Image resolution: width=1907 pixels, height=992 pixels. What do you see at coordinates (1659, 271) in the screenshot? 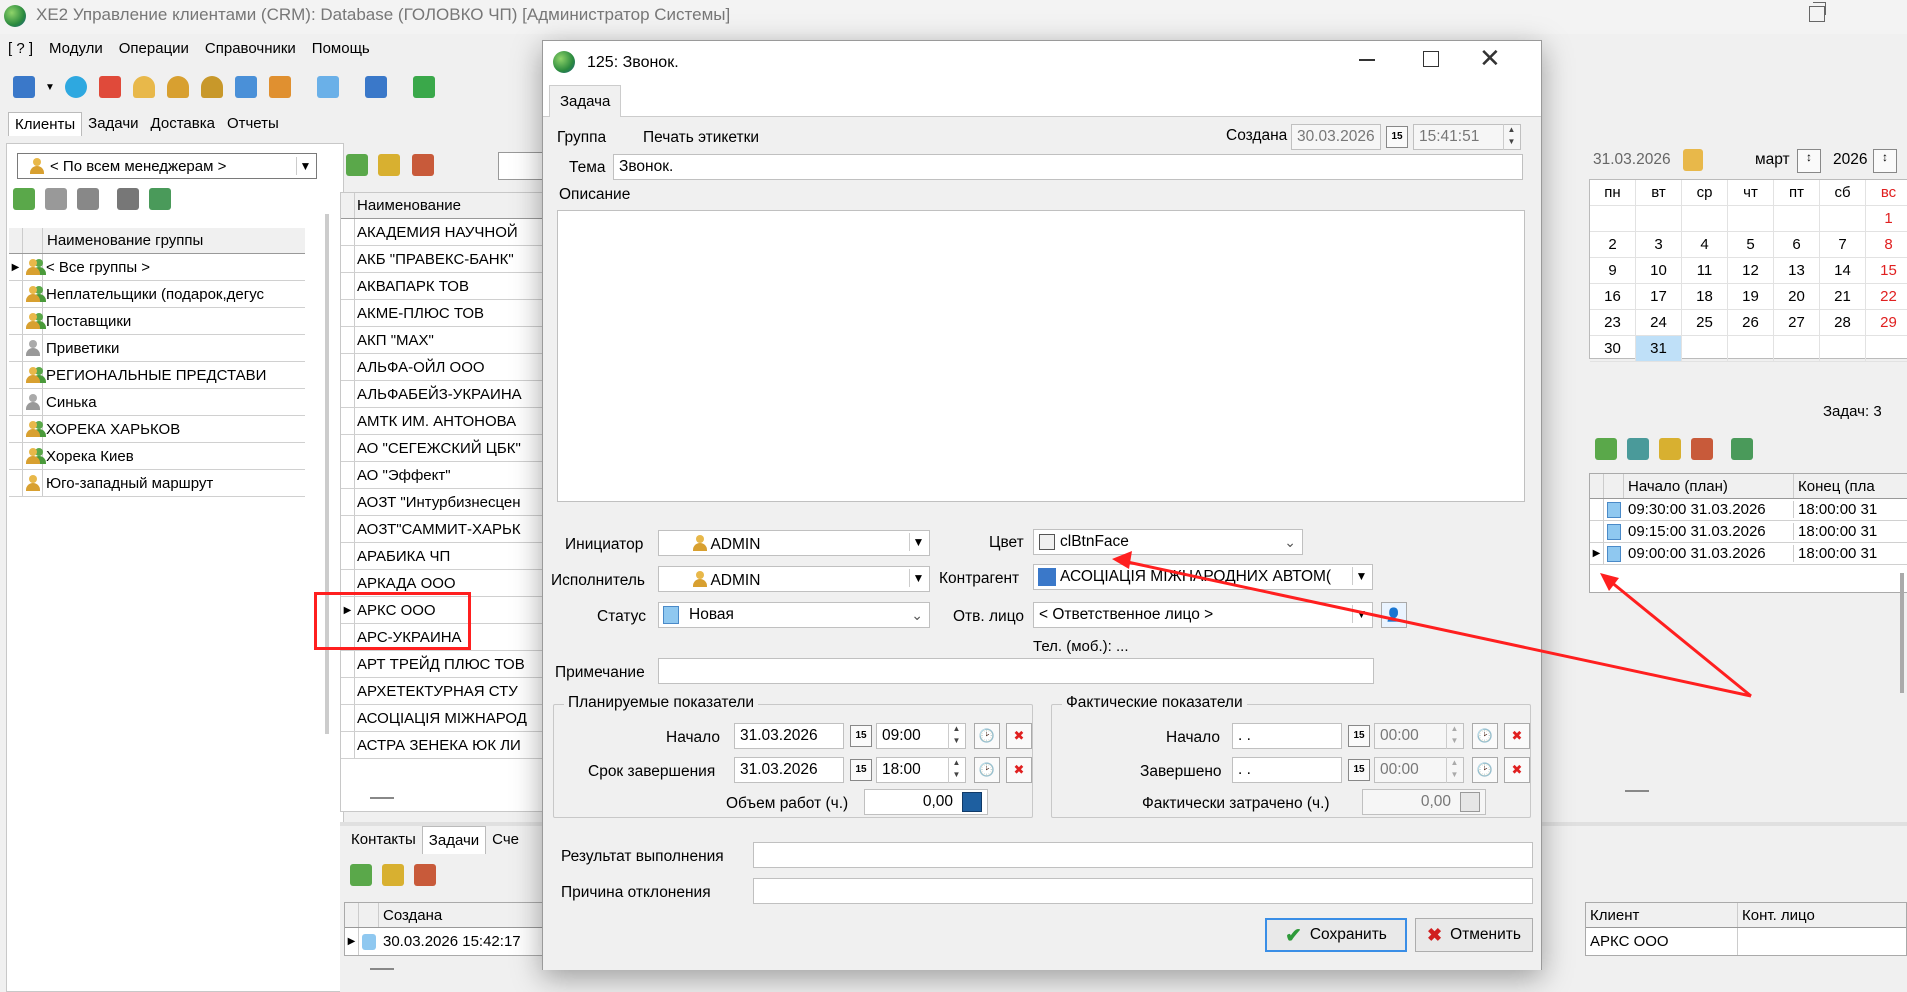
I see `calendar-day: 10` at bounding box center [1659, 271].